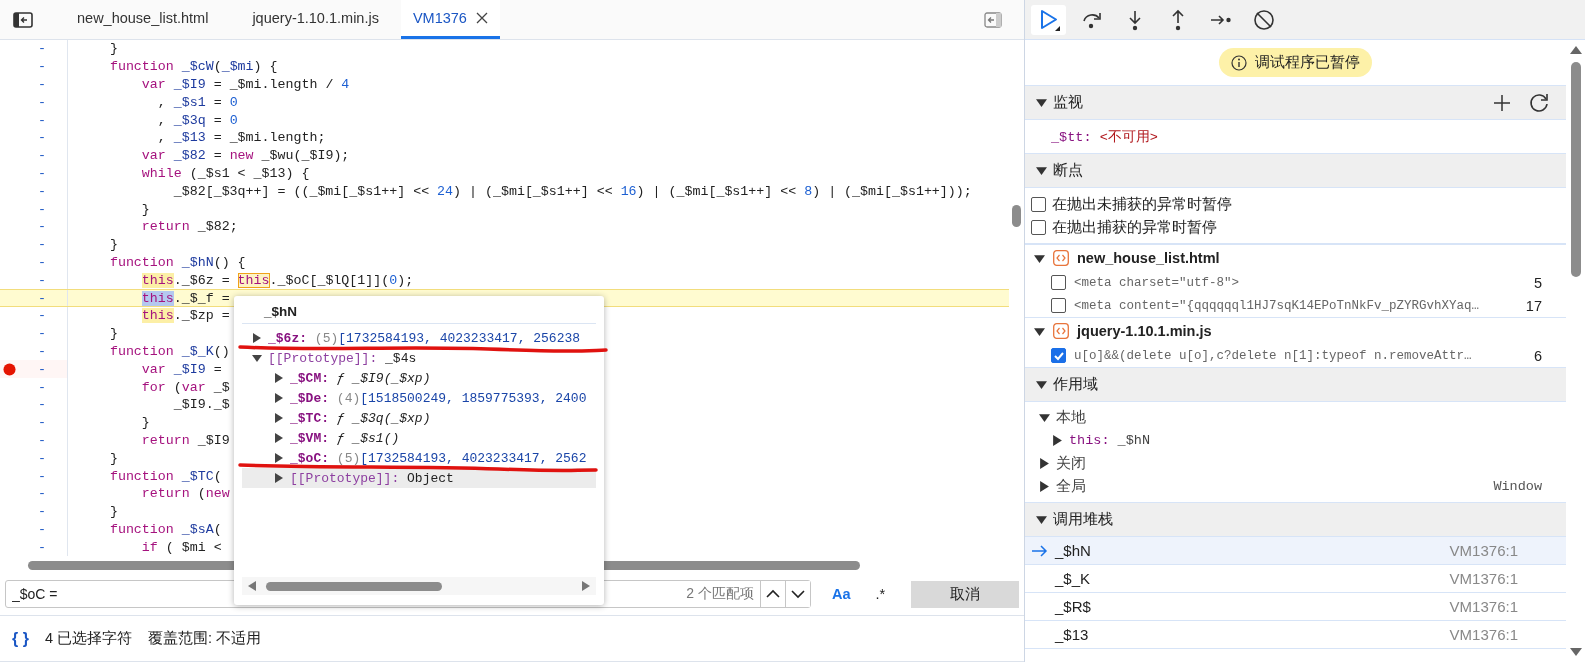 This screenshot has width=1585, height=662. I want to click on section-header: 监视, so click(1295, 102).